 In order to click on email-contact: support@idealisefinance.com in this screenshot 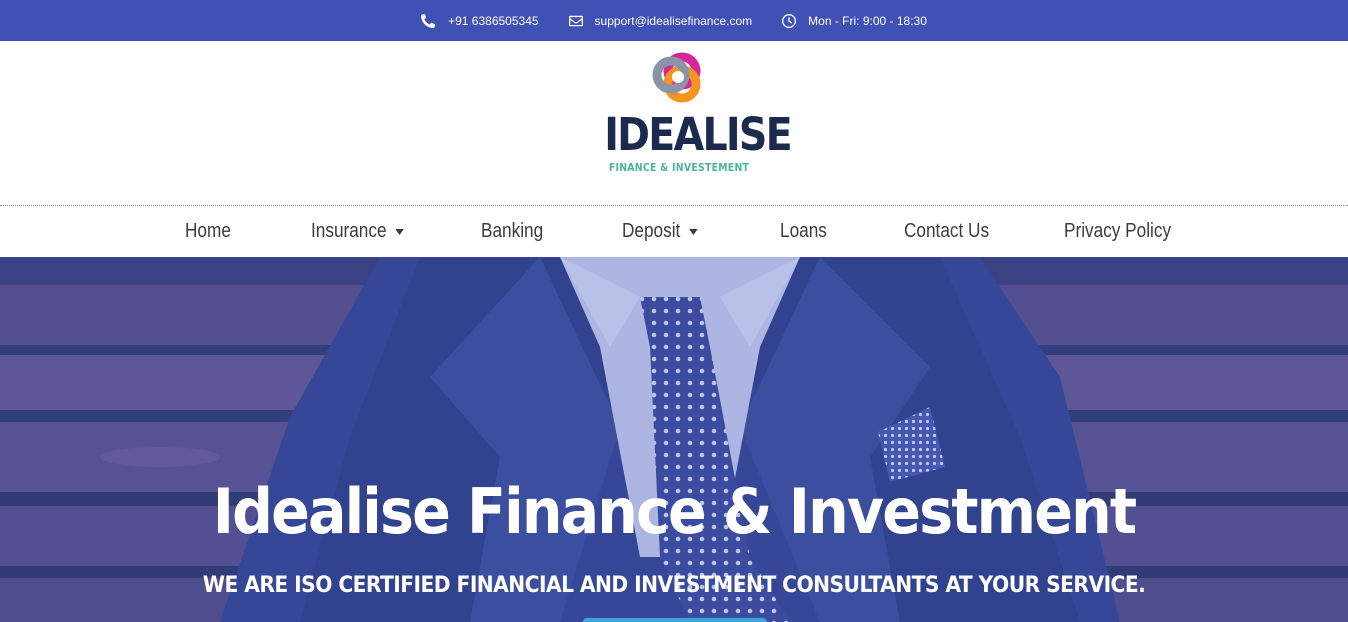, I will do `click(660, 20)`.